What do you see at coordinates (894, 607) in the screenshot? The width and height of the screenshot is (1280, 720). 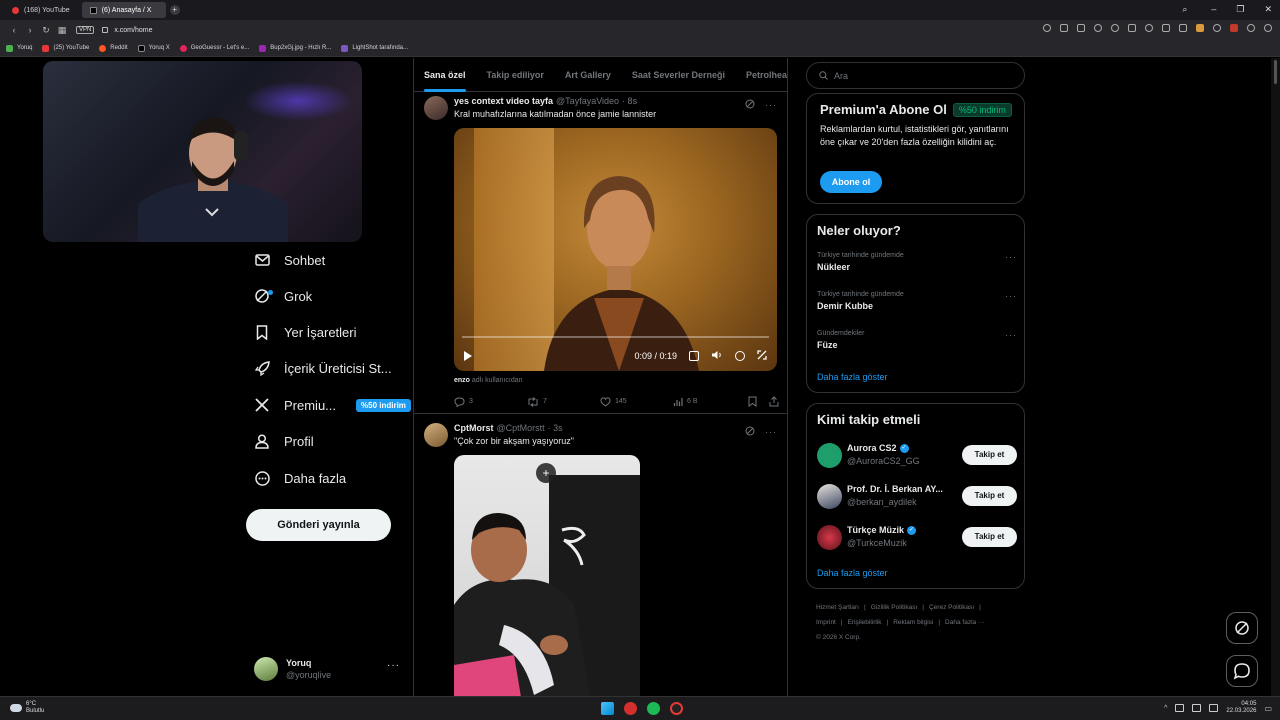 I see `footer-link: Gizlilik Politikası` at bounding box center [894, 607].